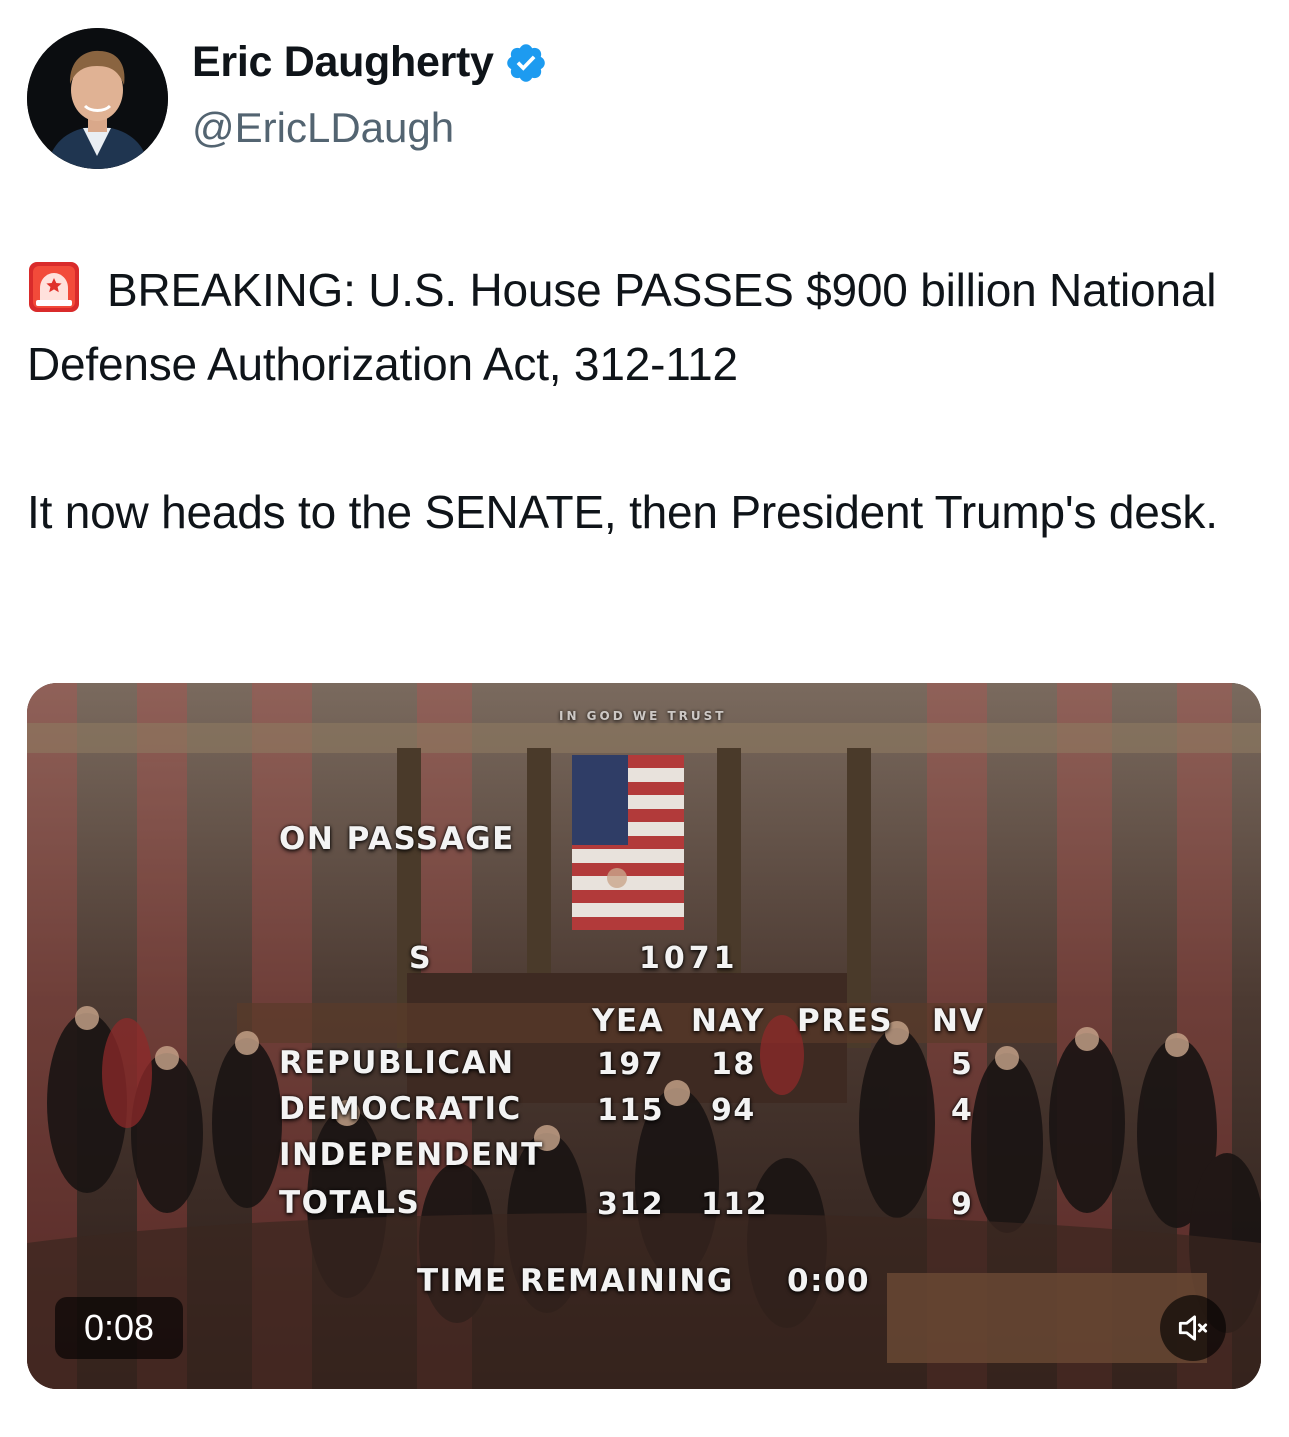 The height and width of the screenshot is (1437, 1289). Describe the element at coordinates (631, 1204) in the screenshot. I see `totals-yea: 312` at that location.